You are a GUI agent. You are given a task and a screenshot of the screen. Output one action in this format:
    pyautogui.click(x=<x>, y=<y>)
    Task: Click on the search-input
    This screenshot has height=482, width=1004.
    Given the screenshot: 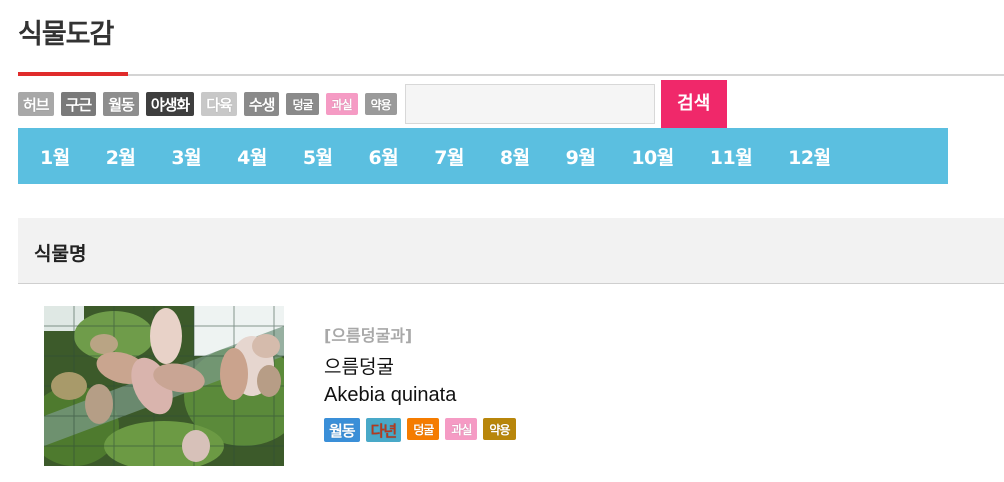 What is the action you would take?
    pyautogui.click(x=529, y=104)
    